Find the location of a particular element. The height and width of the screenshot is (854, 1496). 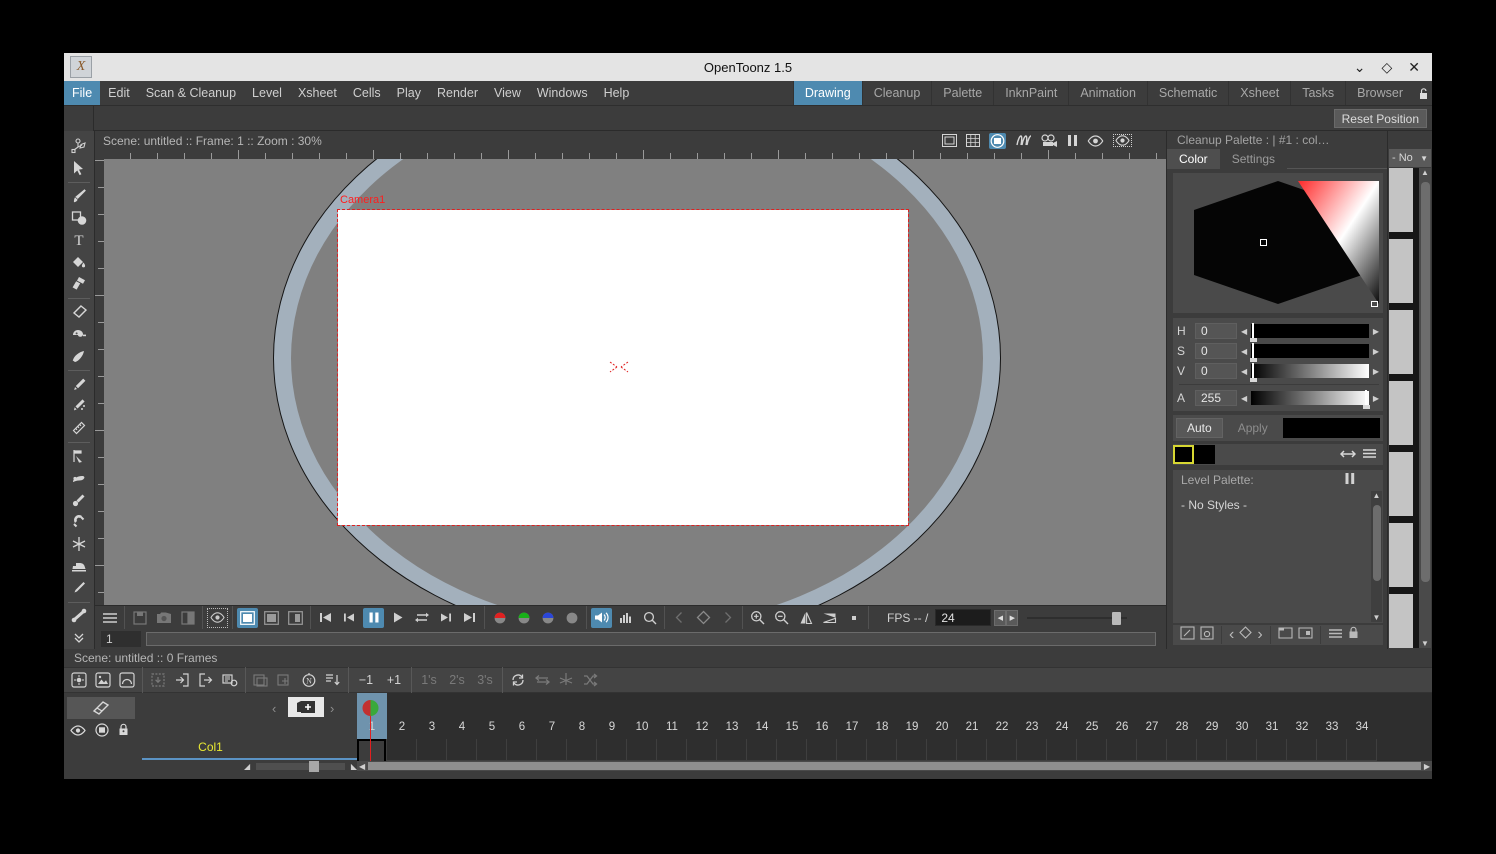

scroll-down-arrow: ▼ is located at coordinates (1377, 617).